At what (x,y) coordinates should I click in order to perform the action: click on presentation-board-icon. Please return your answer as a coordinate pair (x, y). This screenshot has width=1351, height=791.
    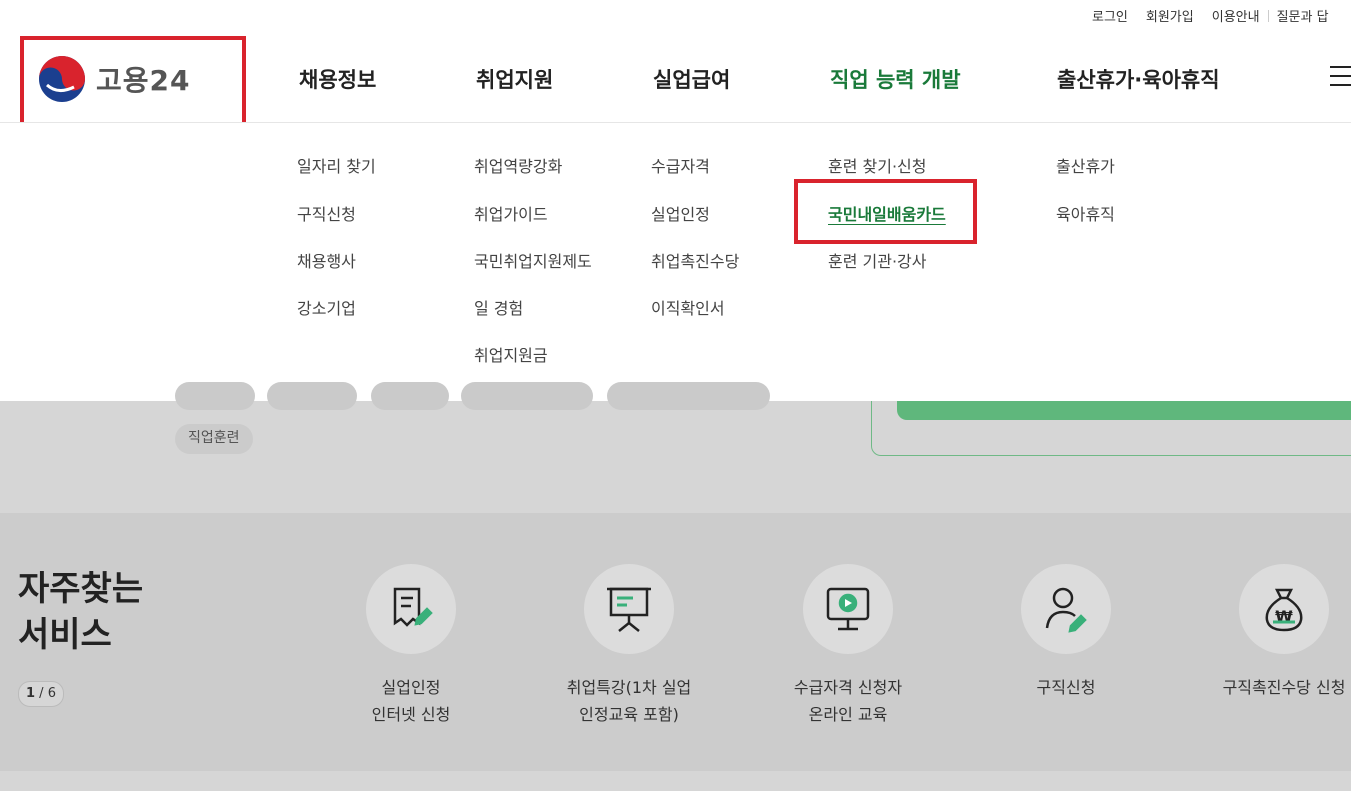
    Looking at the image, I should click on (629, 609).